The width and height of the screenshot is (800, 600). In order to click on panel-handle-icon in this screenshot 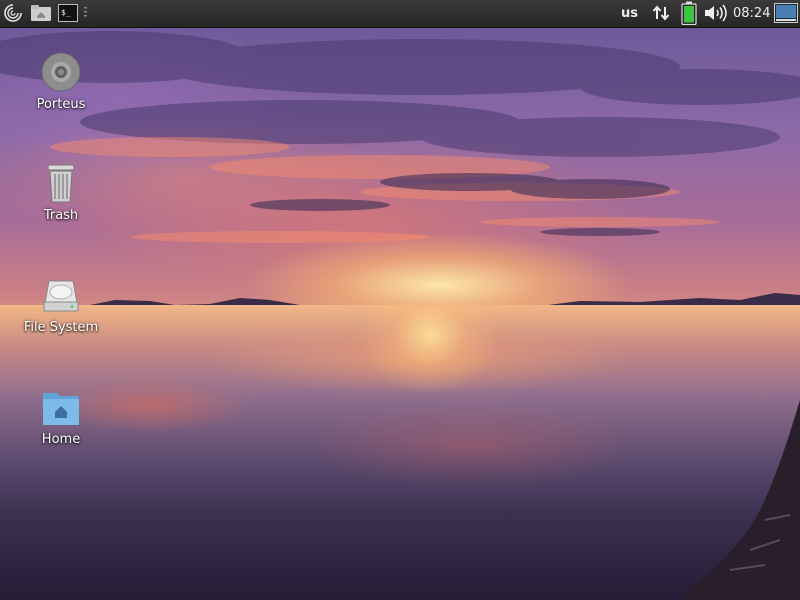, I will do `click(86, 13)`.